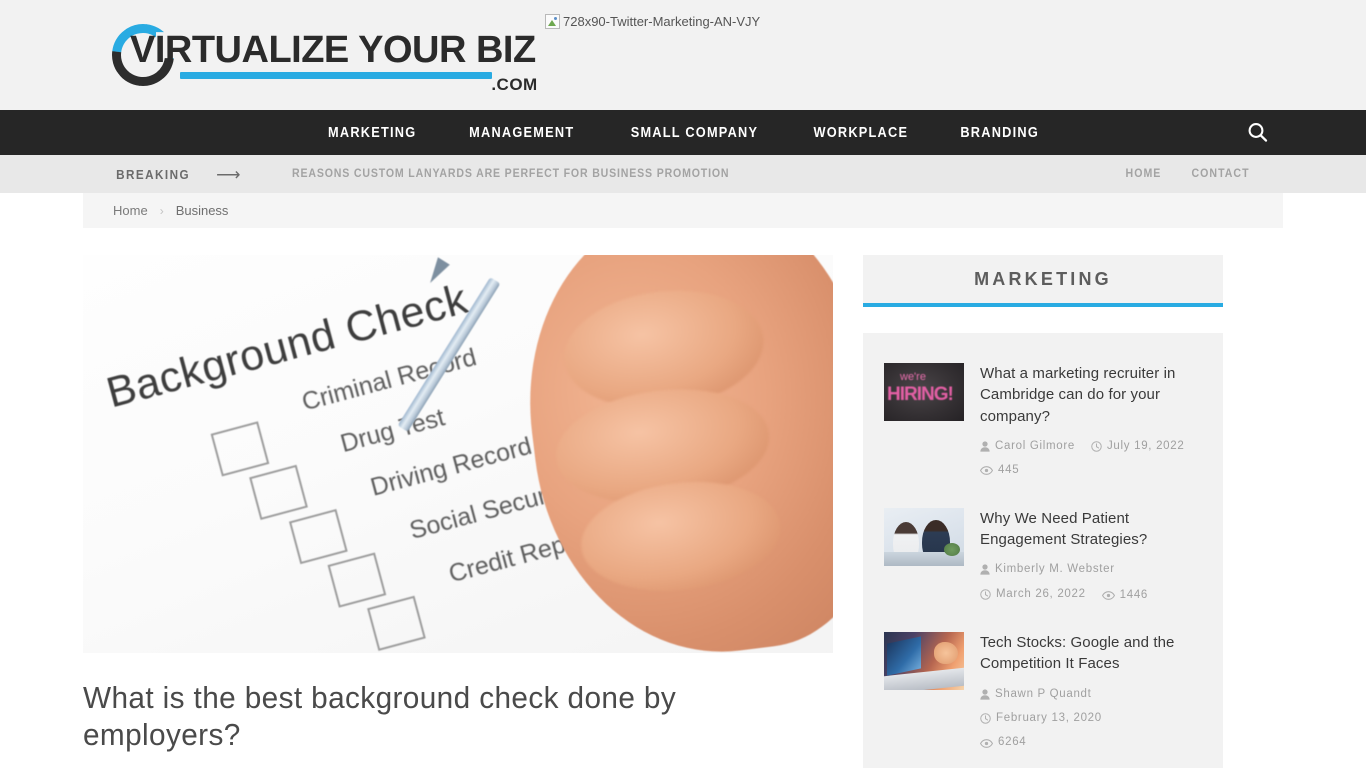 Image resolution: width=1366 pixels, height=768 pixels. What do you see at coordinates (861, 133) in the screenshot?
I see `nav-item-workplace: WORKPLACE` at bounding box center [861, 133].